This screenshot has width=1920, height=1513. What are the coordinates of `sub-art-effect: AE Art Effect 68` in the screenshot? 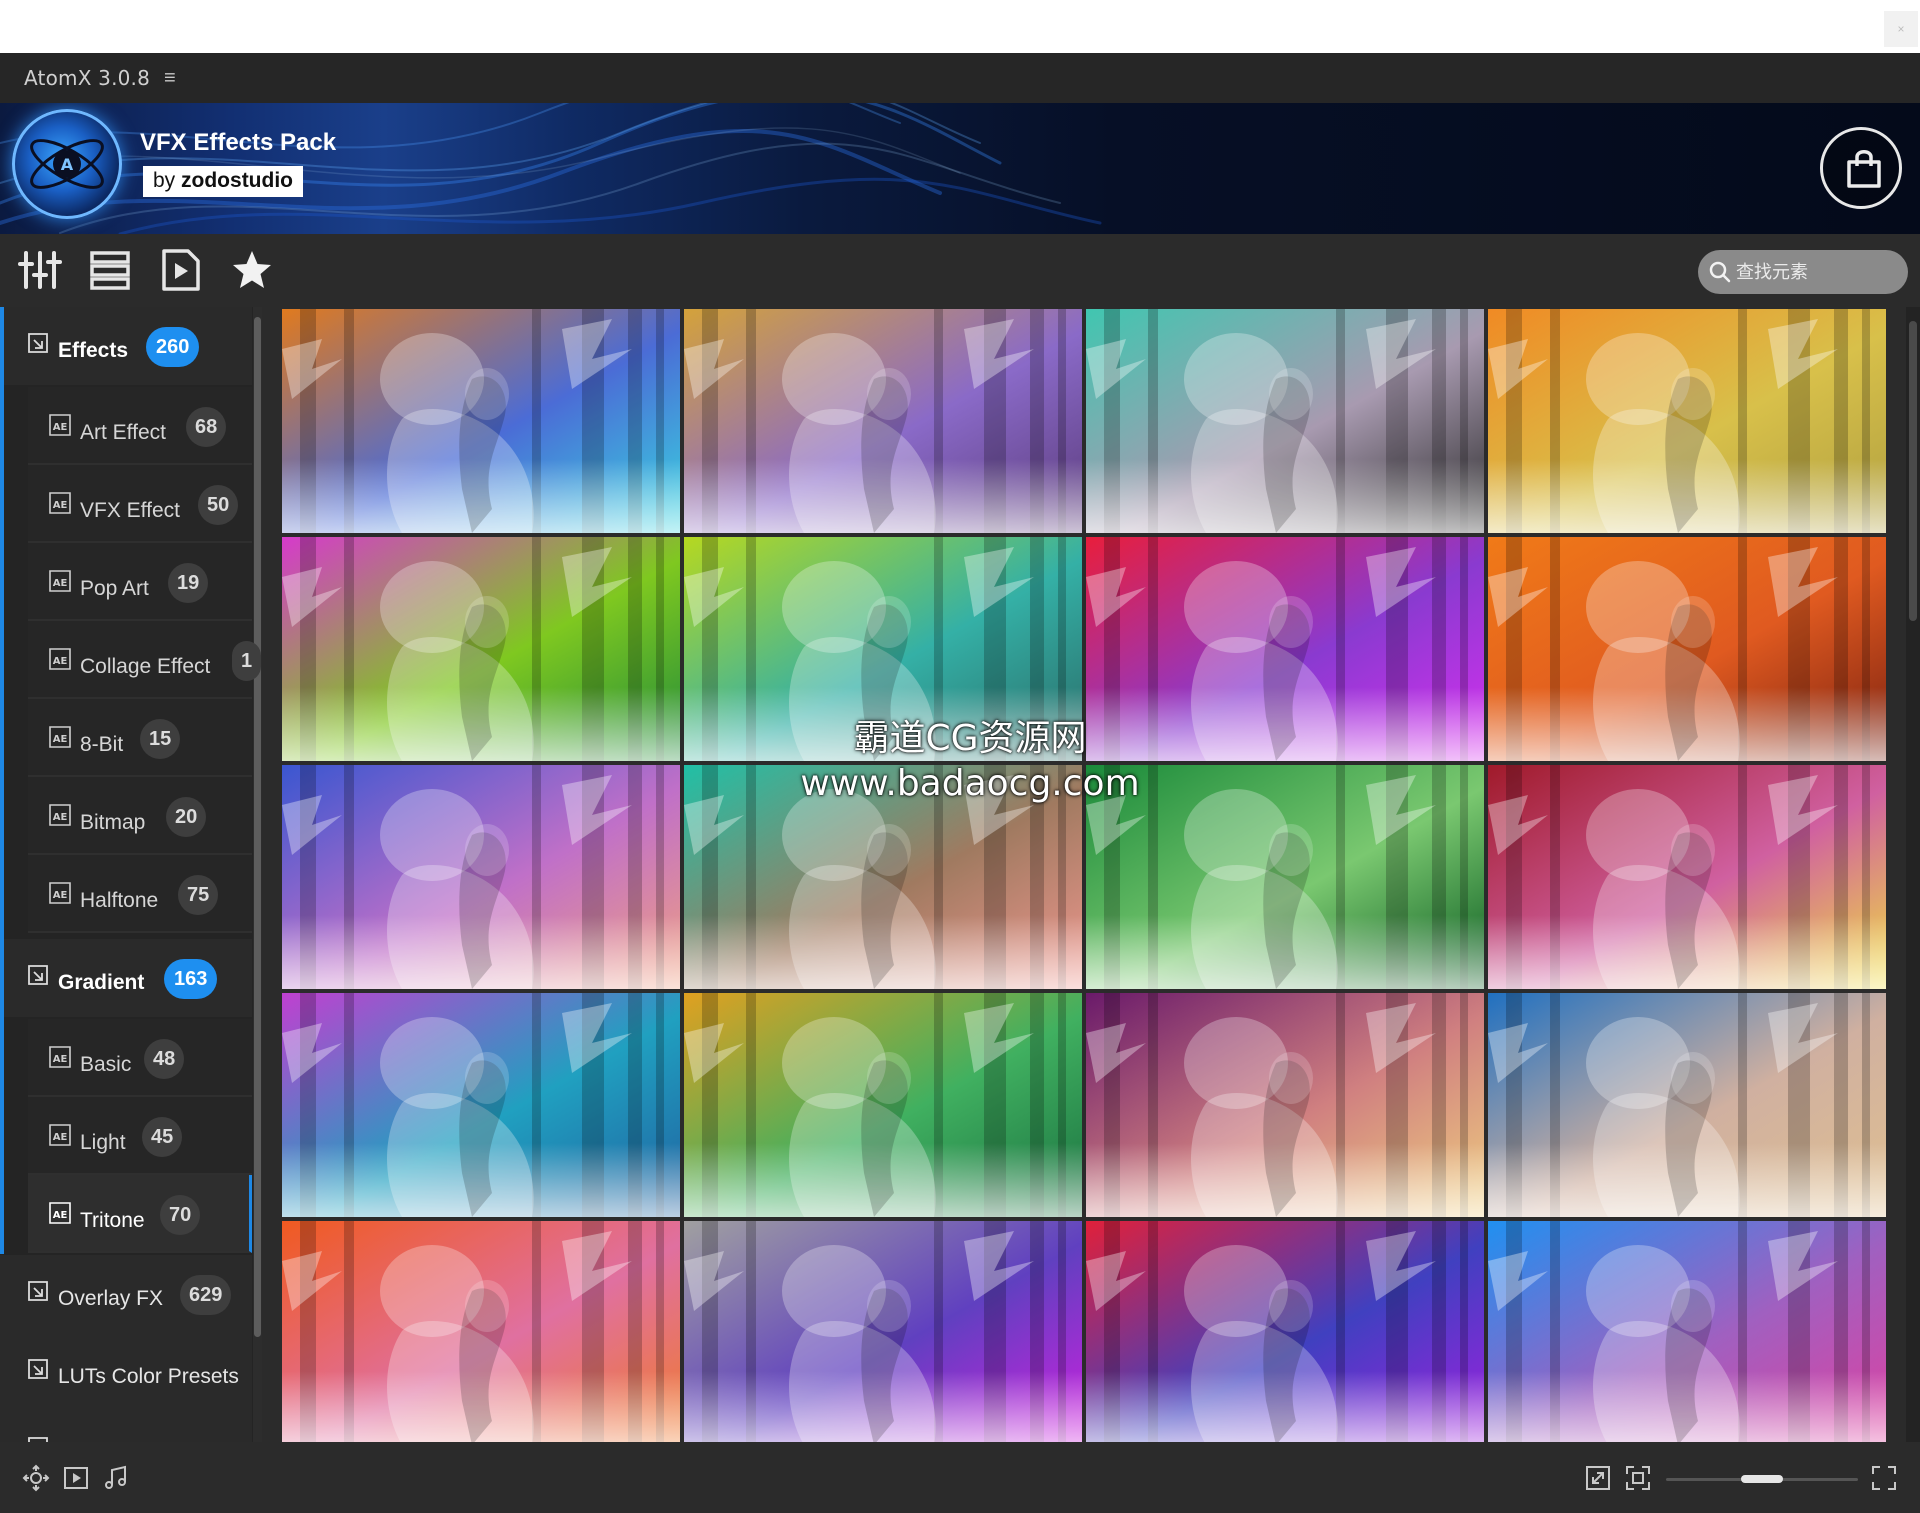 It's located at (140, 426).